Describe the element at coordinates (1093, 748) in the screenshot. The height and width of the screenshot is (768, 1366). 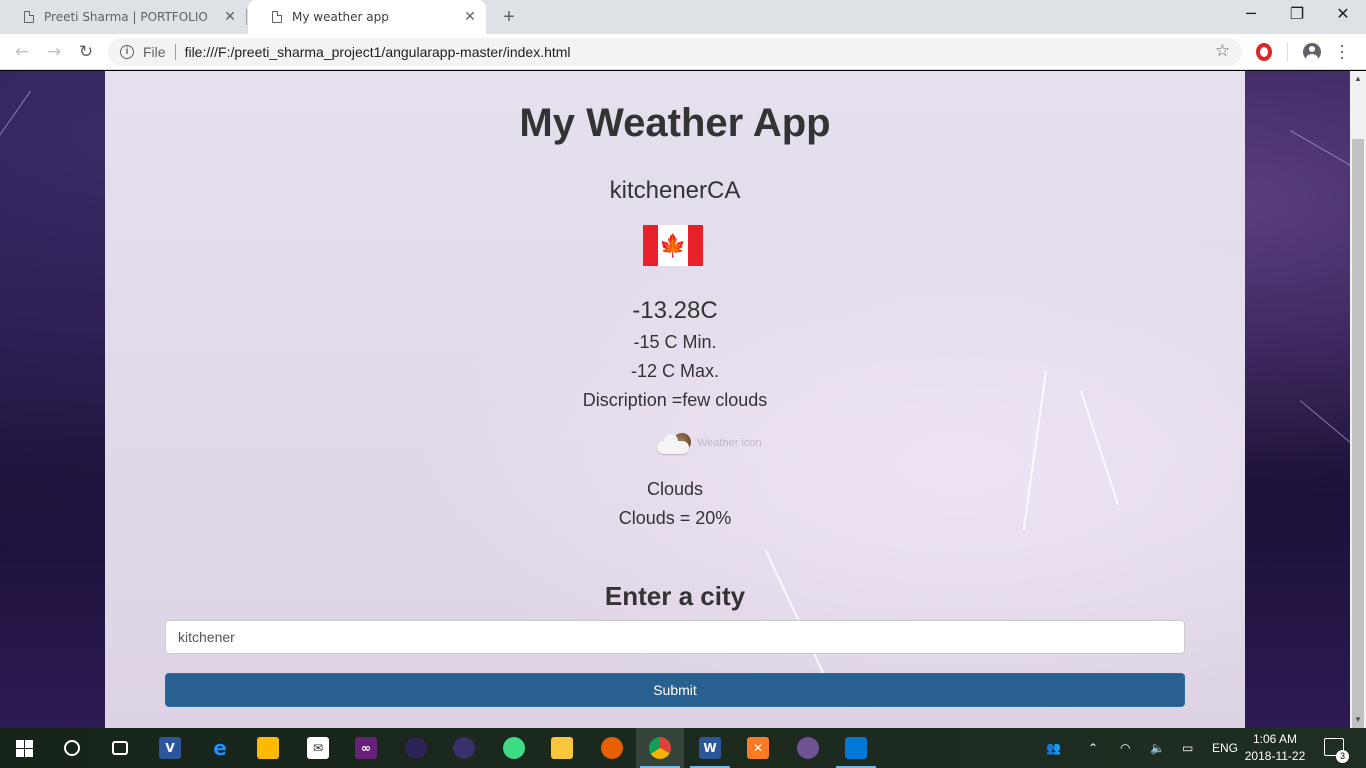
I see `show-hidden-icons-icon: ⌃` at that location.